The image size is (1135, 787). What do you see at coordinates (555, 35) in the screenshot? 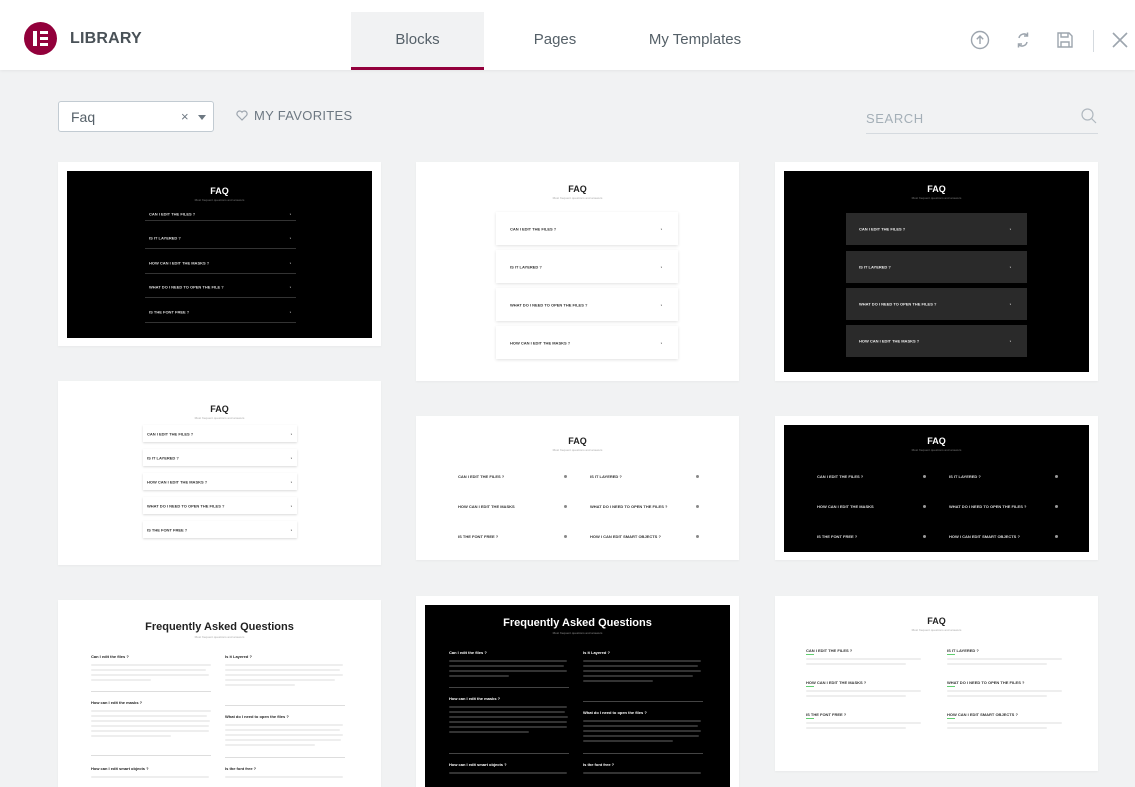
I see `tab-pages: Pages` at bounding box center [555, 35].